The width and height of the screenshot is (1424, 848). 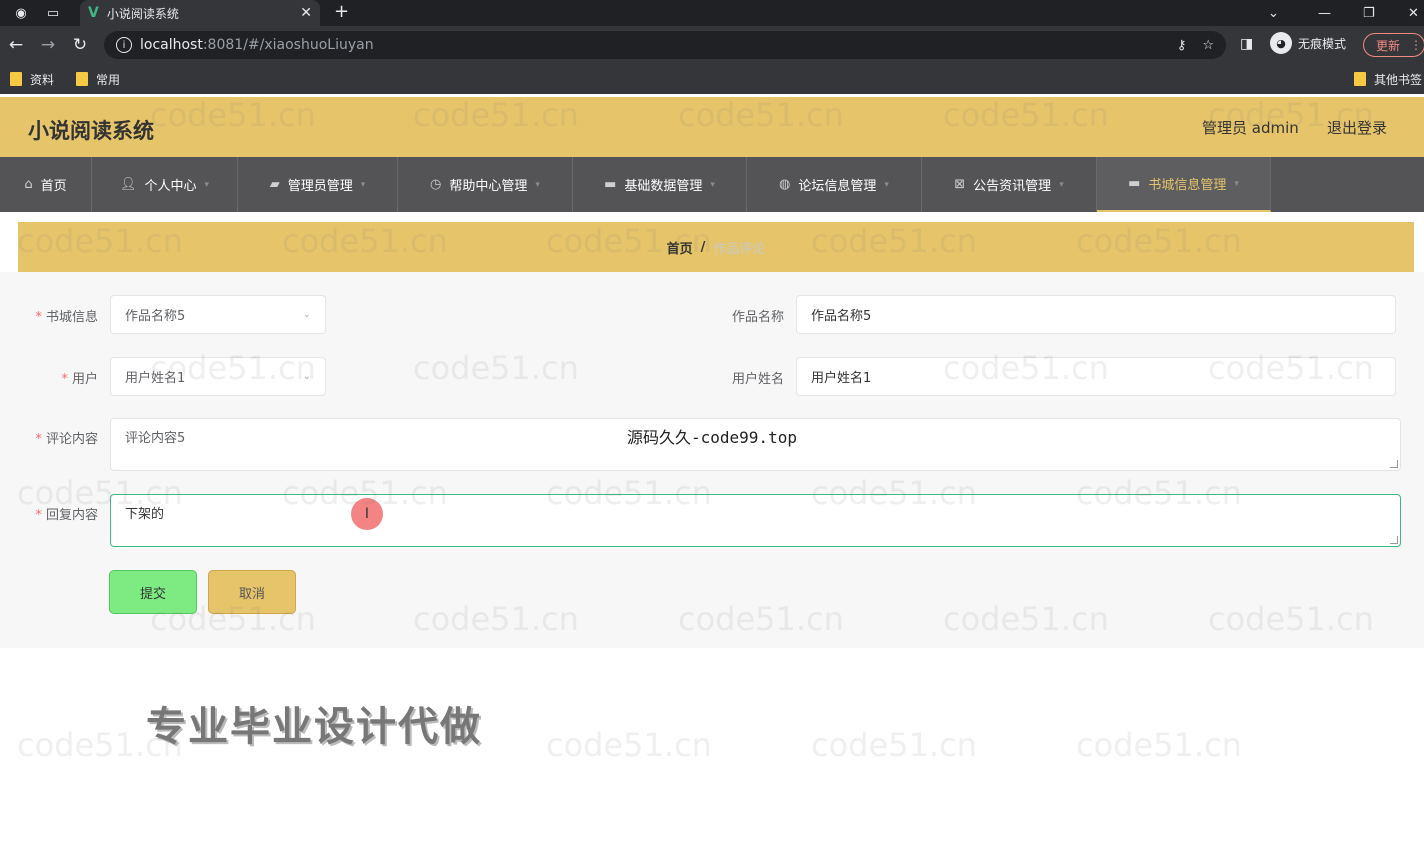 What do you see at coordinates (108, 79) in the screenshot?
I see `bookmark-label: 常用` at bounding box center [108, 79].